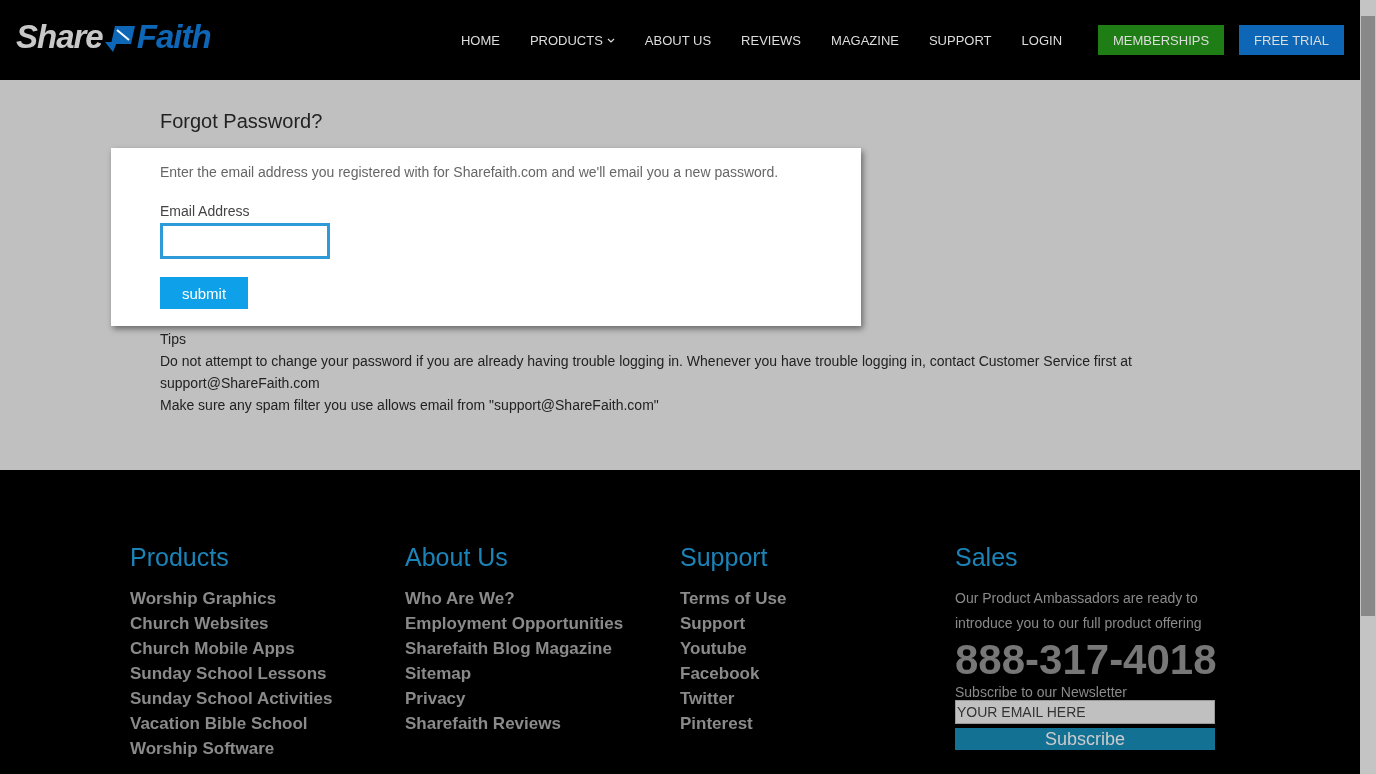 This screenshot has width=1376, height=774. Describe the element at coordinates (173, 339) in the screenshot. I see `tips-heading: Tips` at that location.